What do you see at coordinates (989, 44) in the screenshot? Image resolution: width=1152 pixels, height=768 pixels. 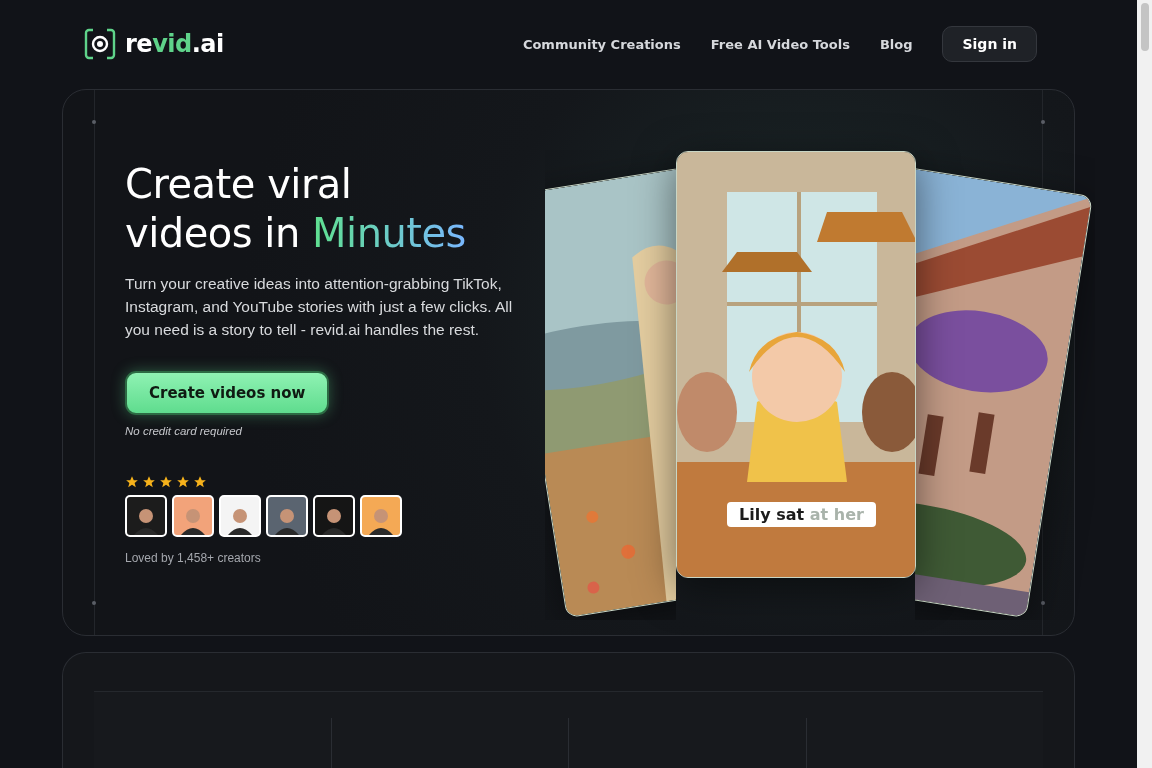 I see `sign-in-button: Sign in` at bounding box center [989, 44].